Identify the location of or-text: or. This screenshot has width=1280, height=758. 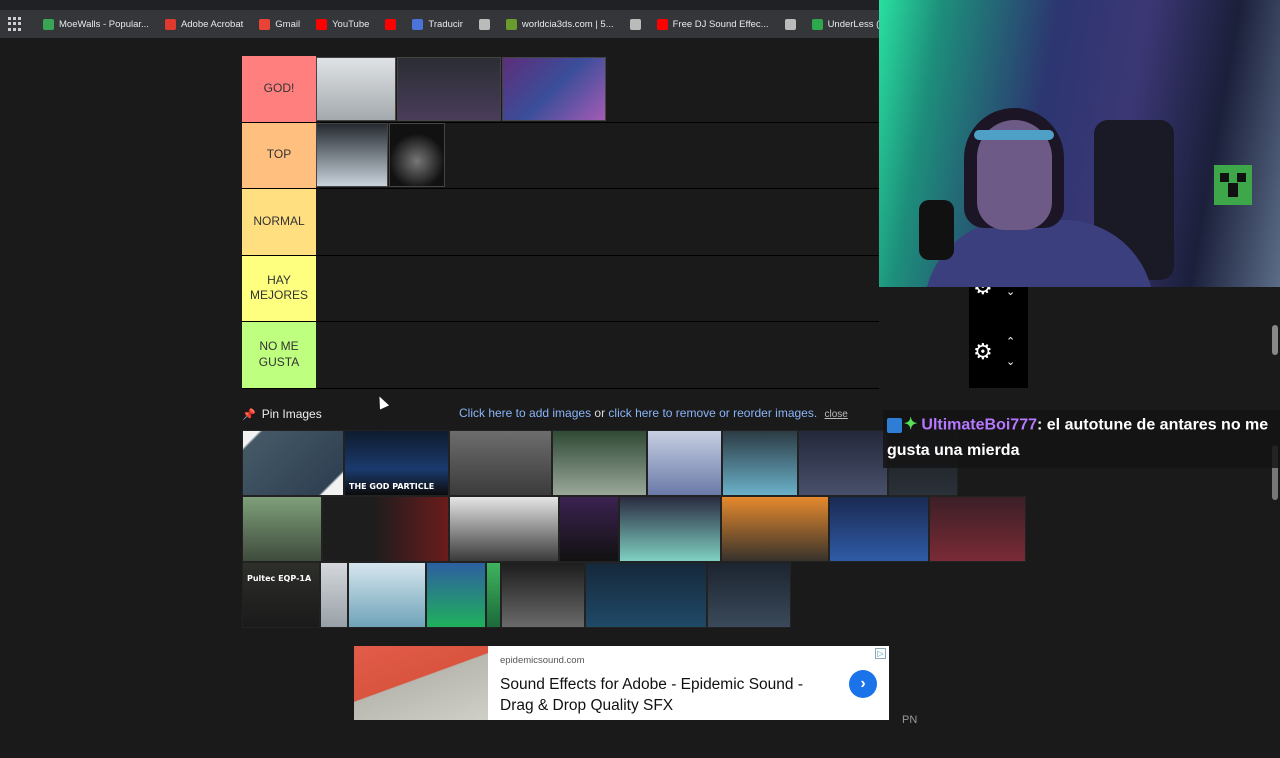
(600, 413).